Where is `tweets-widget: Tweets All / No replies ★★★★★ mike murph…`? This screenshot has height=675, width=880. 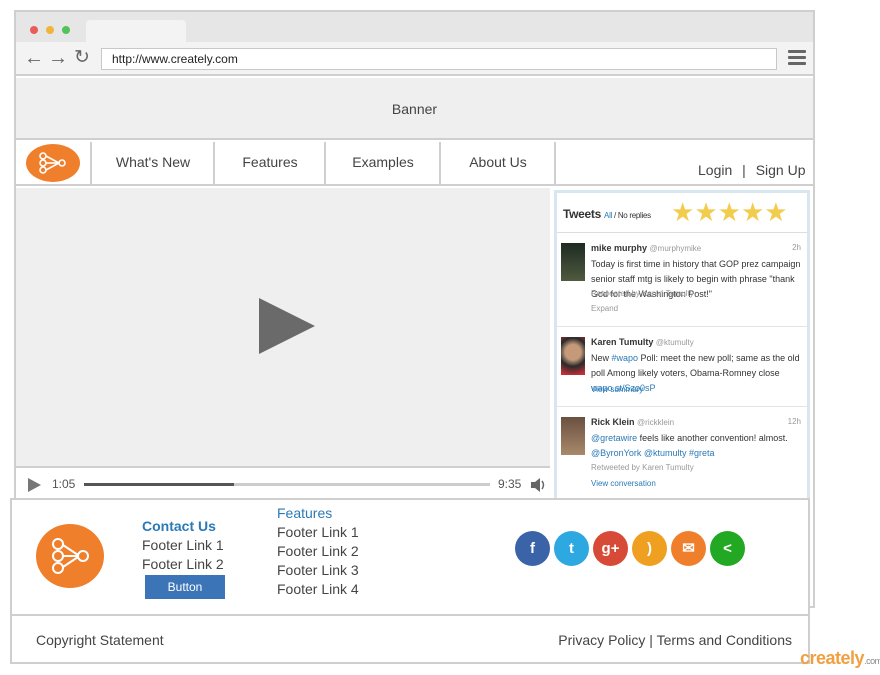 tweets-widget: Tweets All / No replies ★★★★★ mike murph… is located at coordinates (682, 349).